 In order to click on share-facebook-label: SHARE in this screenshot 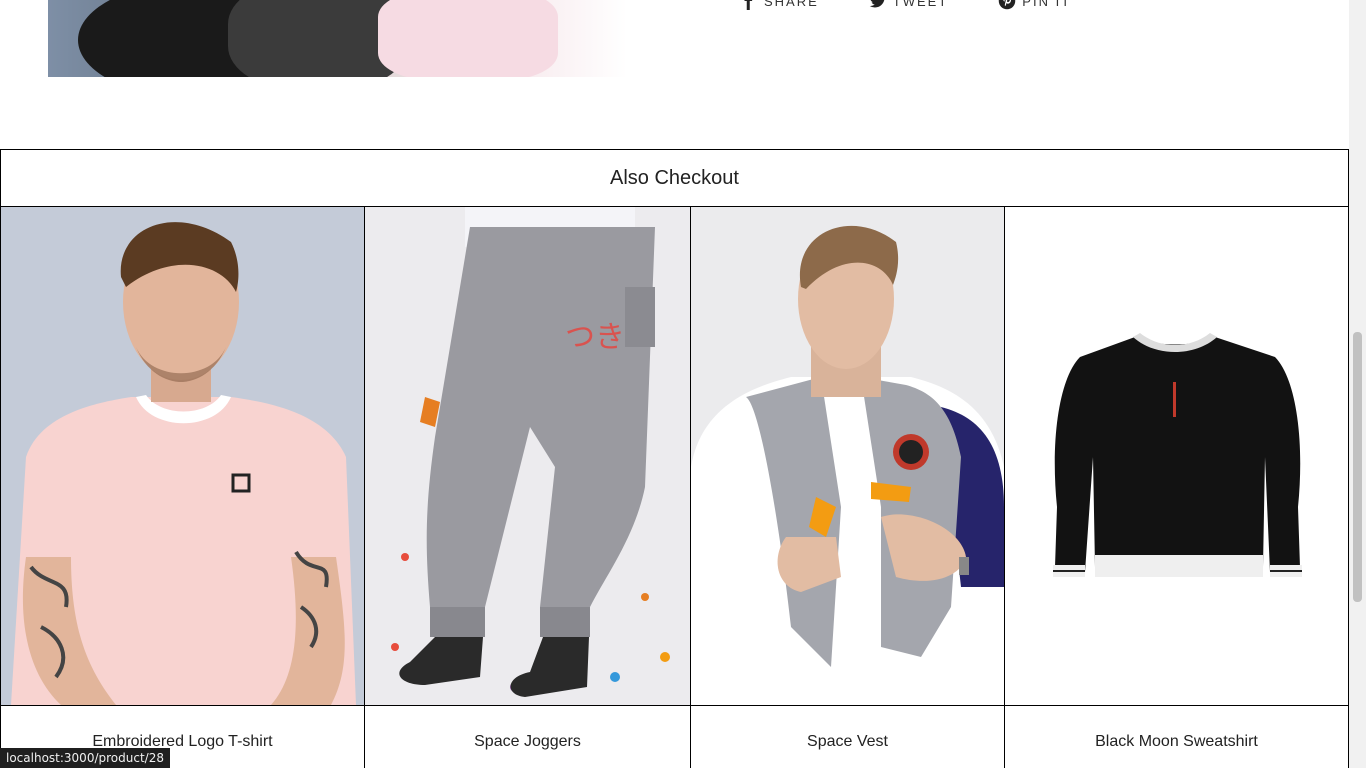, I will do `click(791, 4)`.